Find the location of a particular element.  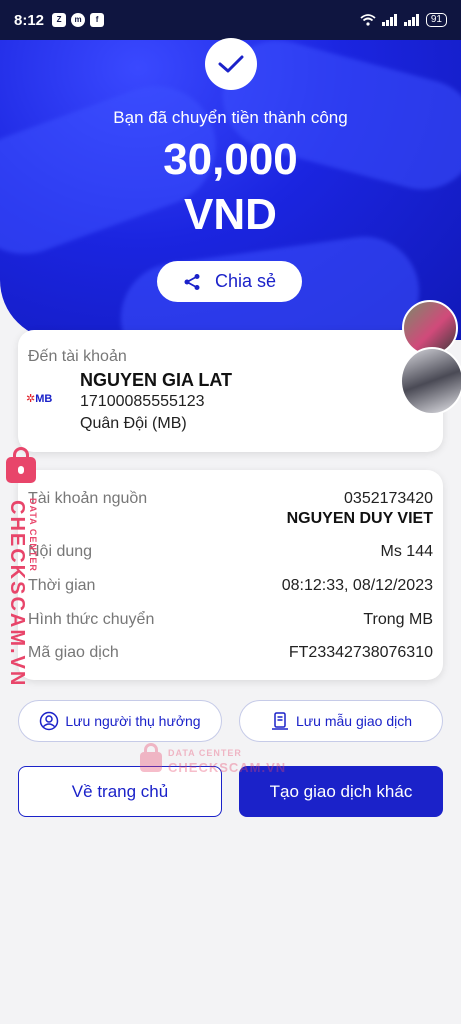

success-check is located at coordinates (231, 64).